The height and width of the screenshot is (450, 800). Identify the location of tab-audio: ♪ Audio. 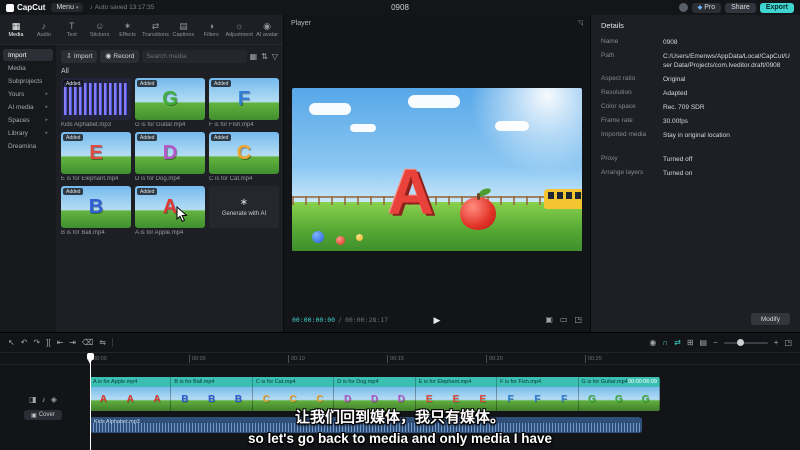
(44, 29).